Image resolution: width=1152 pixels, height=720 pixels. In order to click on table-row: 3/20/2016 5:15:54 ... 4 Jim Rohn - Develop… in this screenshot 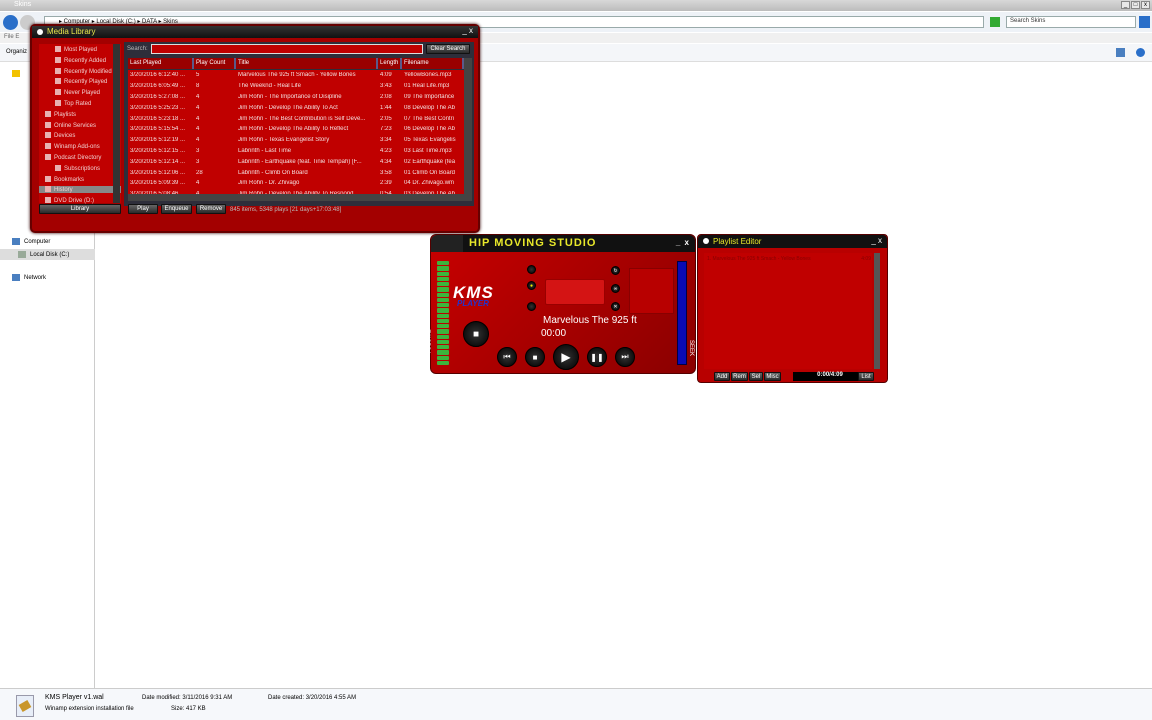, I will do `click(296, 129)`.